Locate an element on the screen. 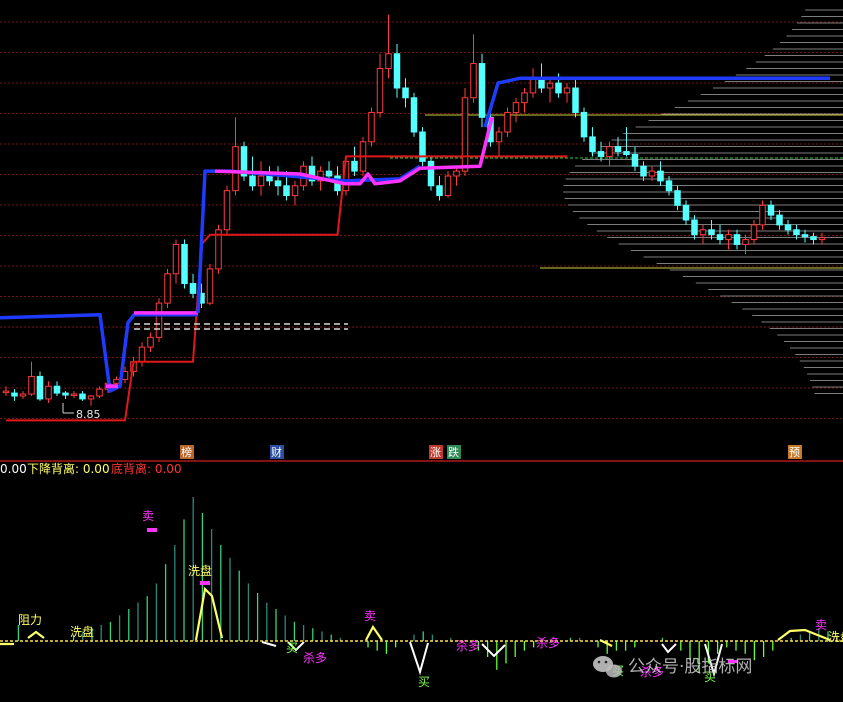 The height and width of the screenshot is (702, 843). signal-label: 阻力 is located at coordinates (30, 620).